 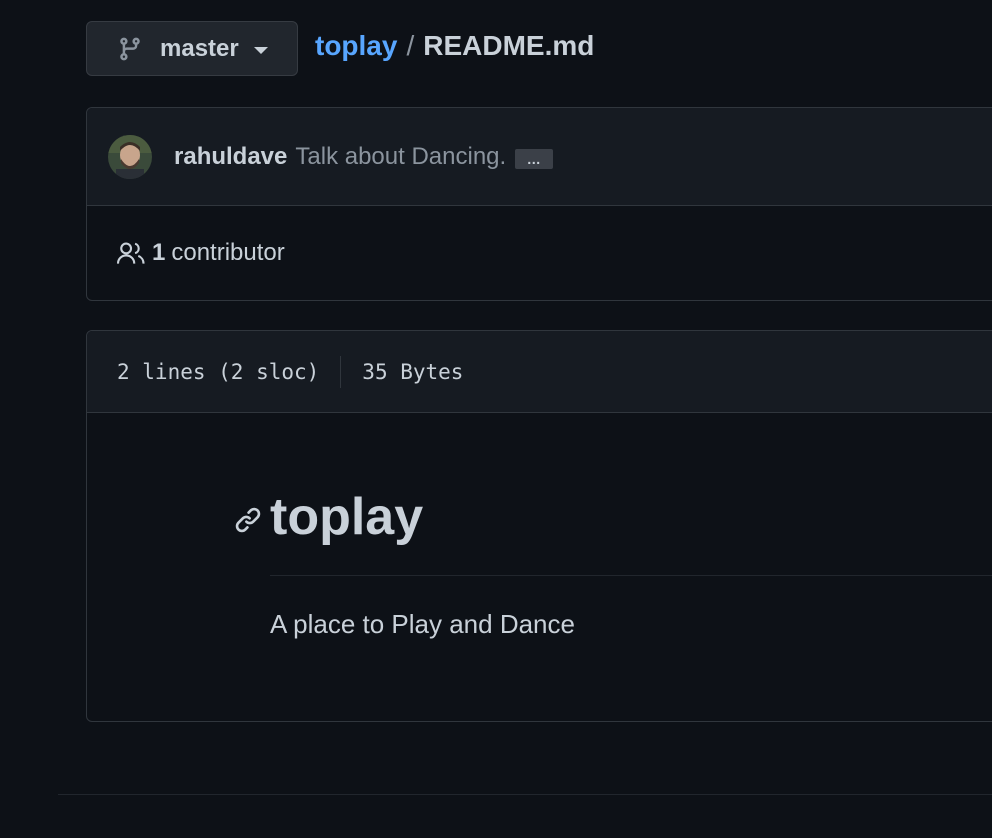 I want to click on breadcrumb: toplay / README.md, so click(x=454, y=46).